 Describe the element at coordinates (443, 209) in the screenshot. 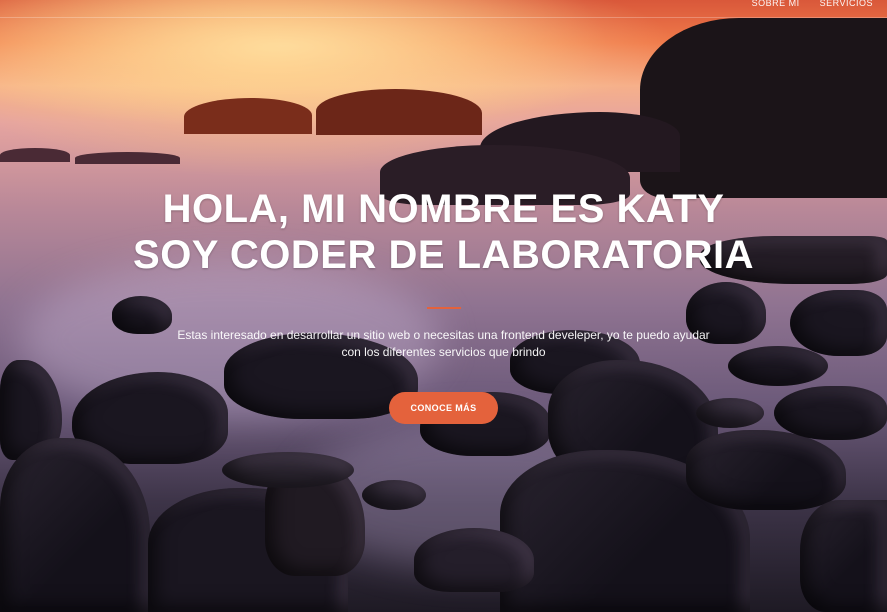

I see `hero-headline-line-1: HOLA, MI NOMBRE ES KATY` at that location.